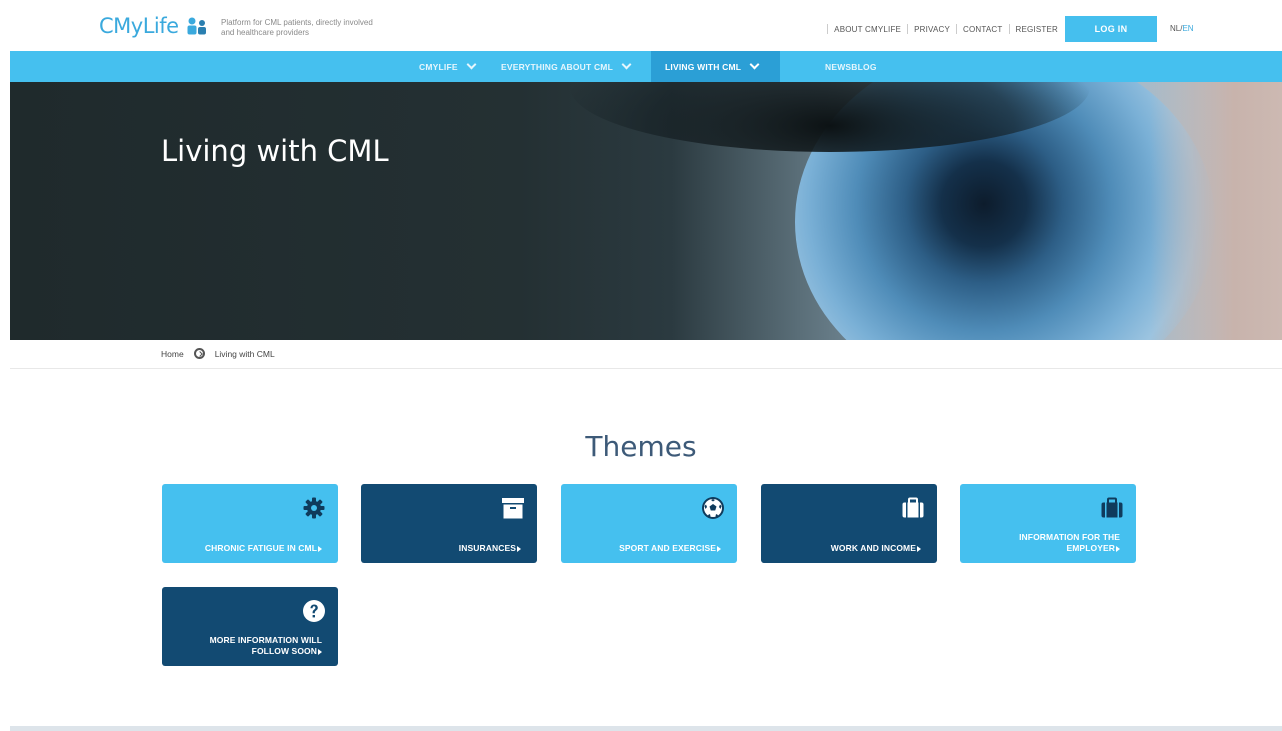 The height and width of the screenshot is (731, 1282). Describe the element at coordinates (649, 523) in the screenshot. I see `theme-tile-sport-exercise: SPORT AND EXERCISE` at that location.